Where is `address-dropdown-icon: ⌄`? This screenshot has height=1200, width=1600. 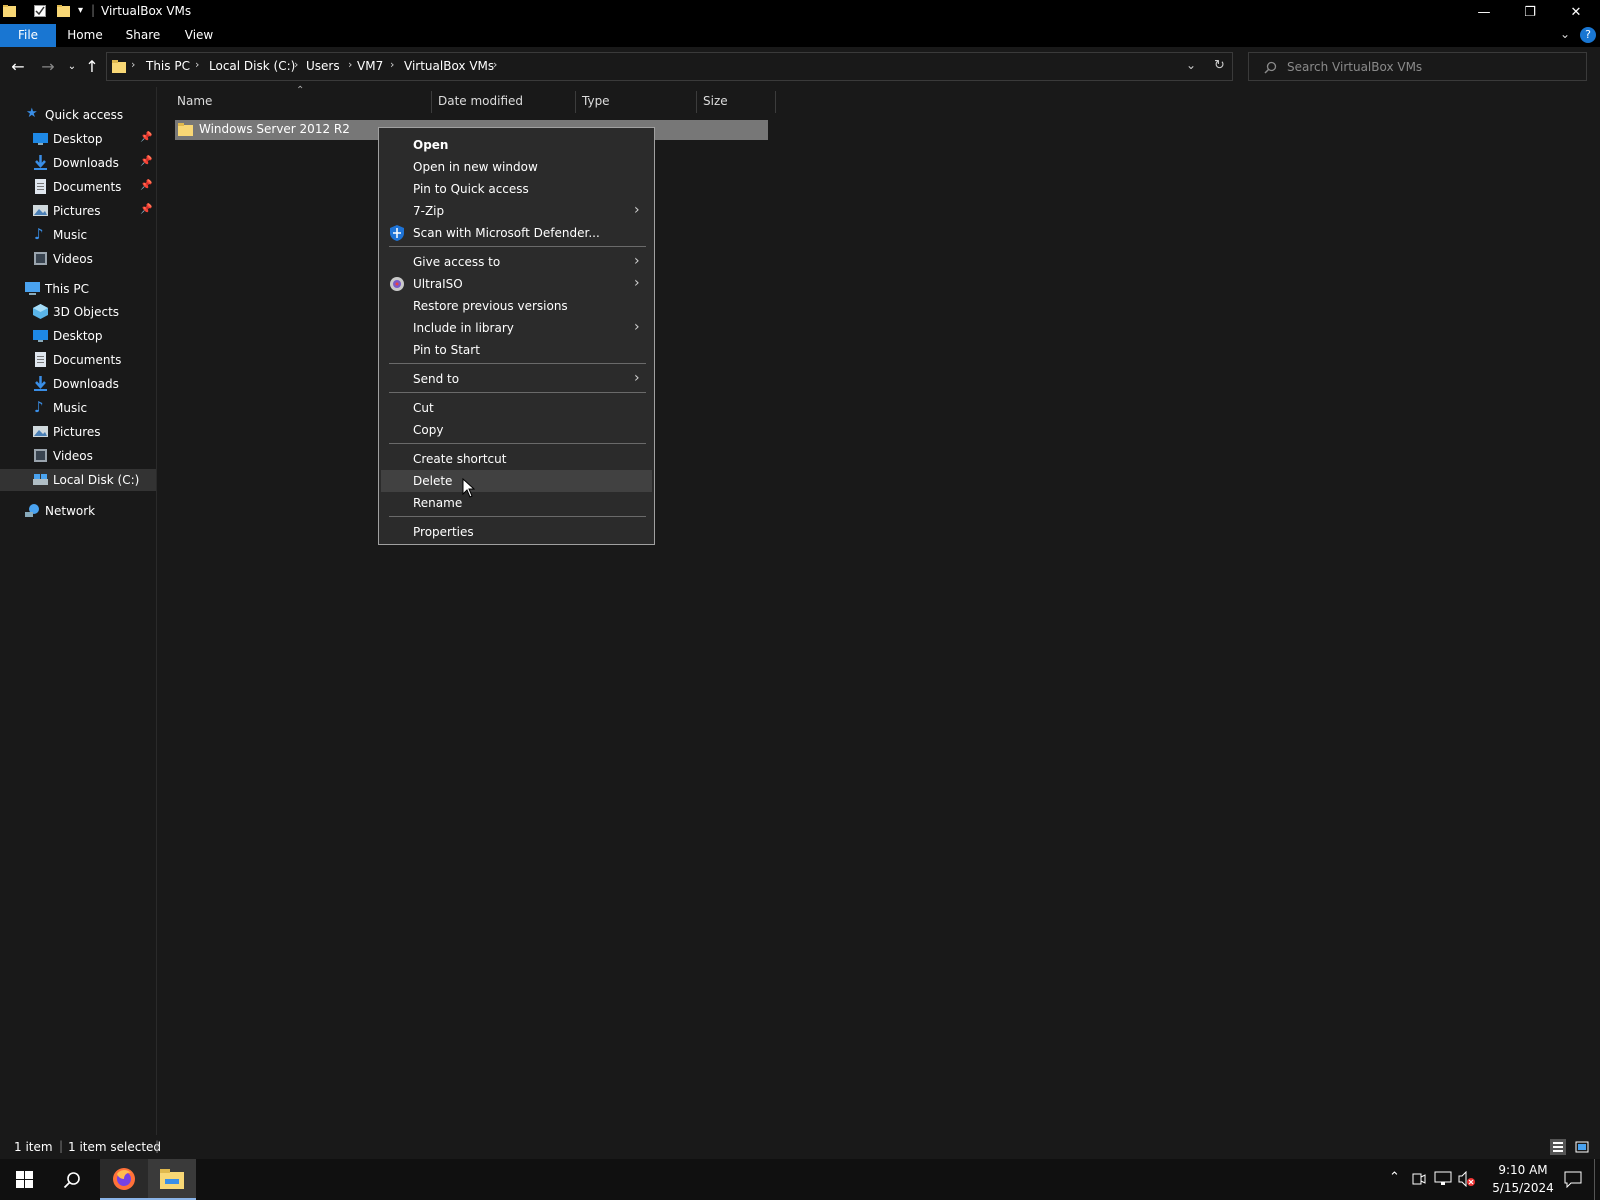 address-dropdown-icon: ⌄ is located at coordinates (1191, 65).